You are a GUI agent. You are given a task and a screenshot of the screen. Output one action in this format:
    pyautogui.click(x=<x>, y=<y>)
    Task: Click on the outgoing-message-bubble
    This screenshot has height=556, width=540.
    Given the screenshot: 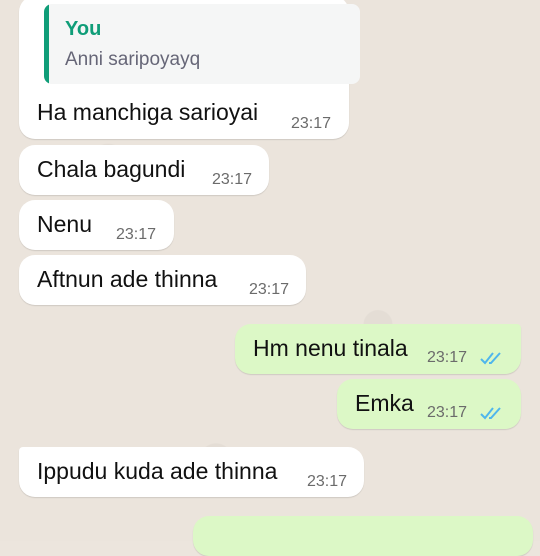 What is the action you would take?
    pyautogui.click(x=363, y=536)
    